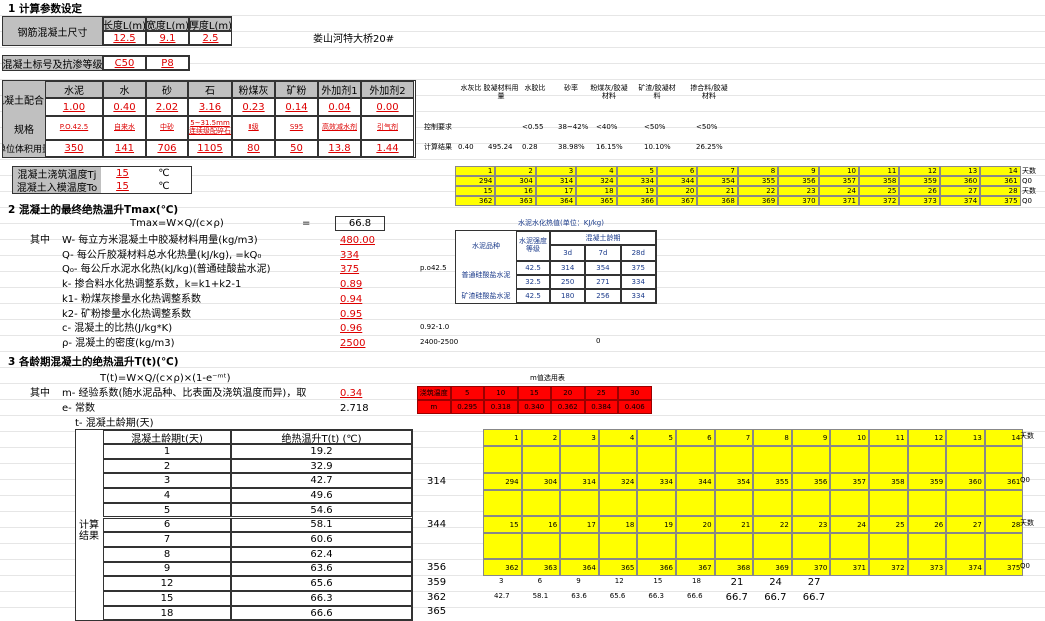 This screenshot has height=621, width=1045. I want to click on ytab2-cell: 334, so click(656, 481).